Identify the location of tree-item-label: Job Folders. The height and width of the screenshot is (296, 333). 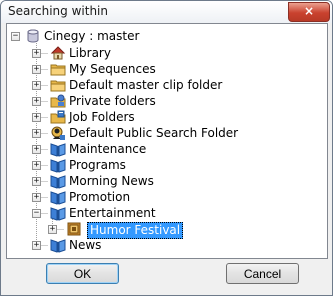
(102, 117).